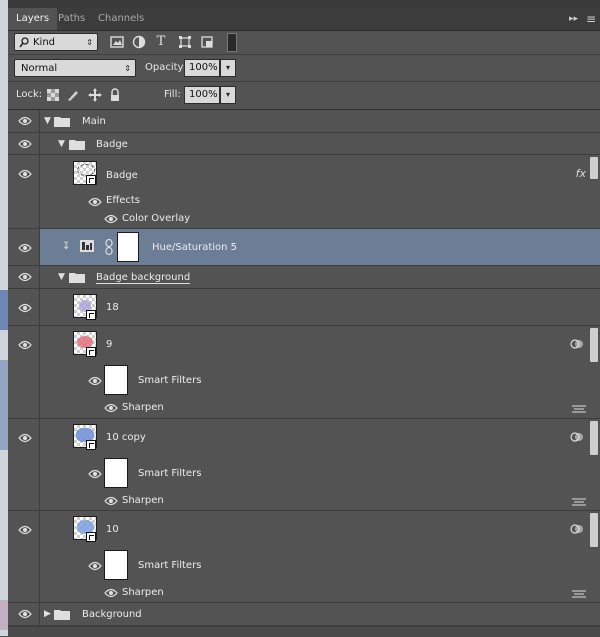  I want to click on layer-name-10-copy: 10 copy, so click(126, 437).